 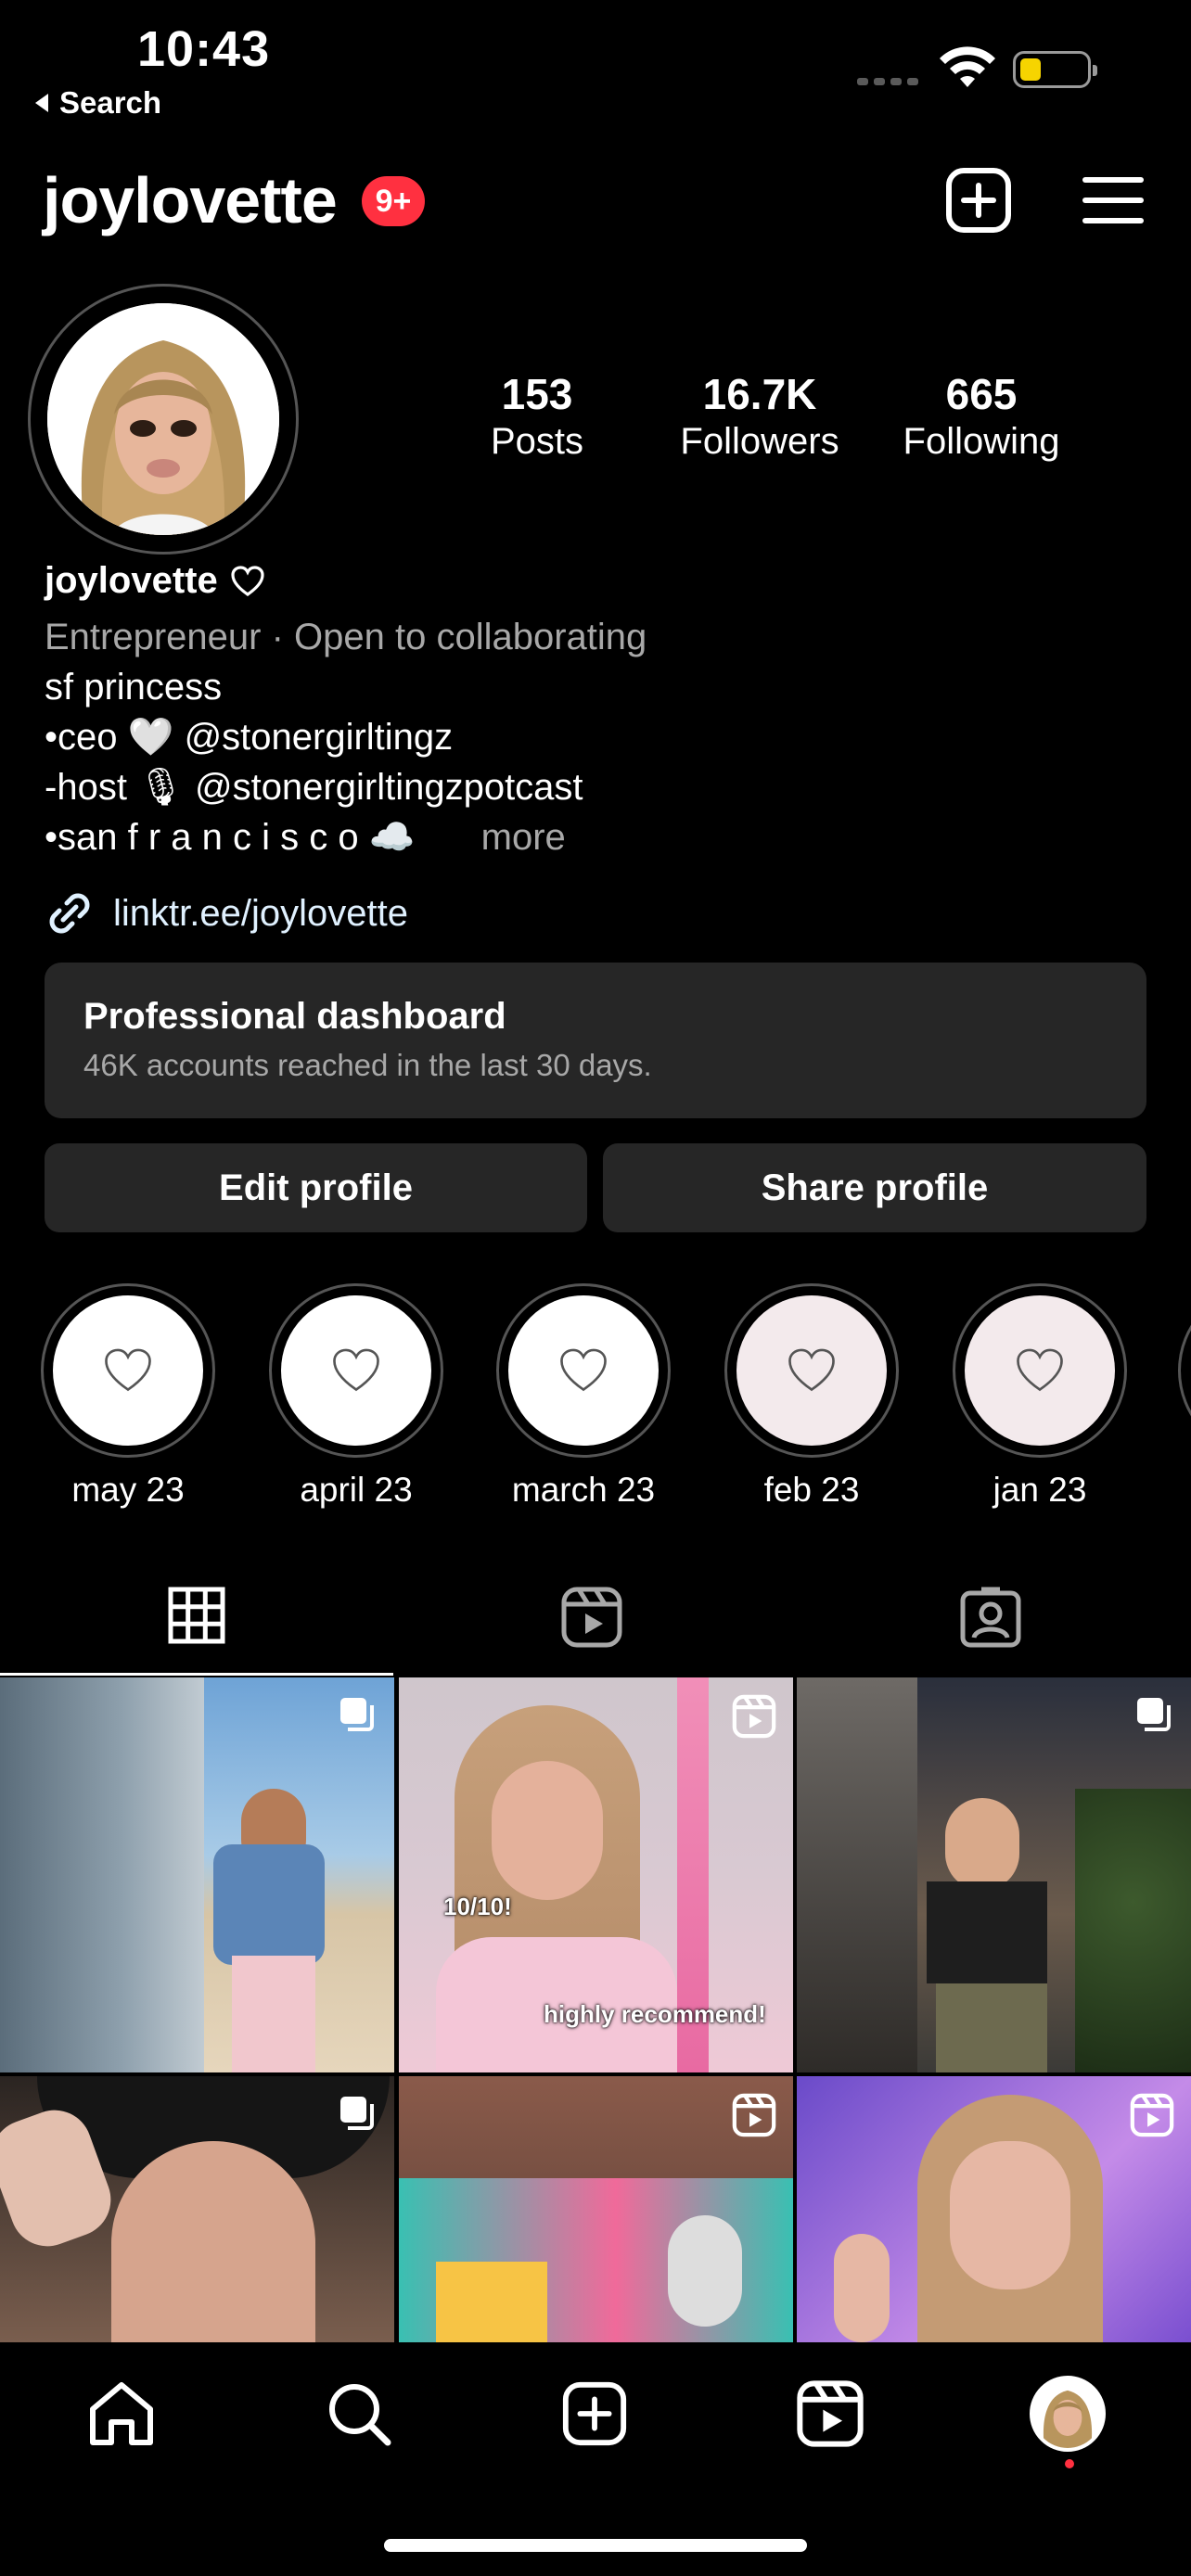 What do you see at coordinates (295, 1017) in the screenshot?
I see `dashboard-title: Professional dashboard` at bounding box center [295, 1017].